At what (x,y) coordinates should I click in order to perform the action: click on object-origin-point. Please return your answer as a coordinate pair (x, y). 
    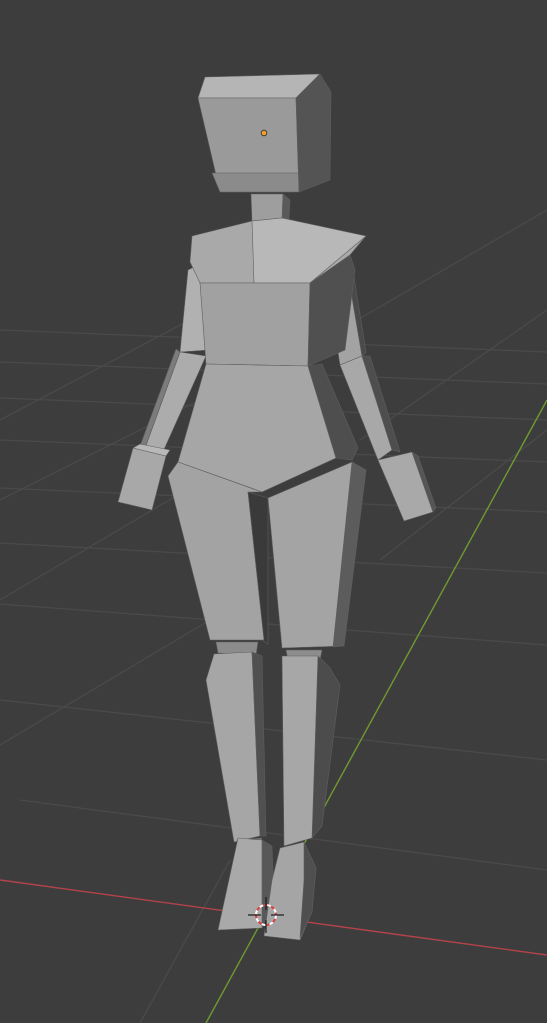
    Looking at the image, I should click on (264, 133).